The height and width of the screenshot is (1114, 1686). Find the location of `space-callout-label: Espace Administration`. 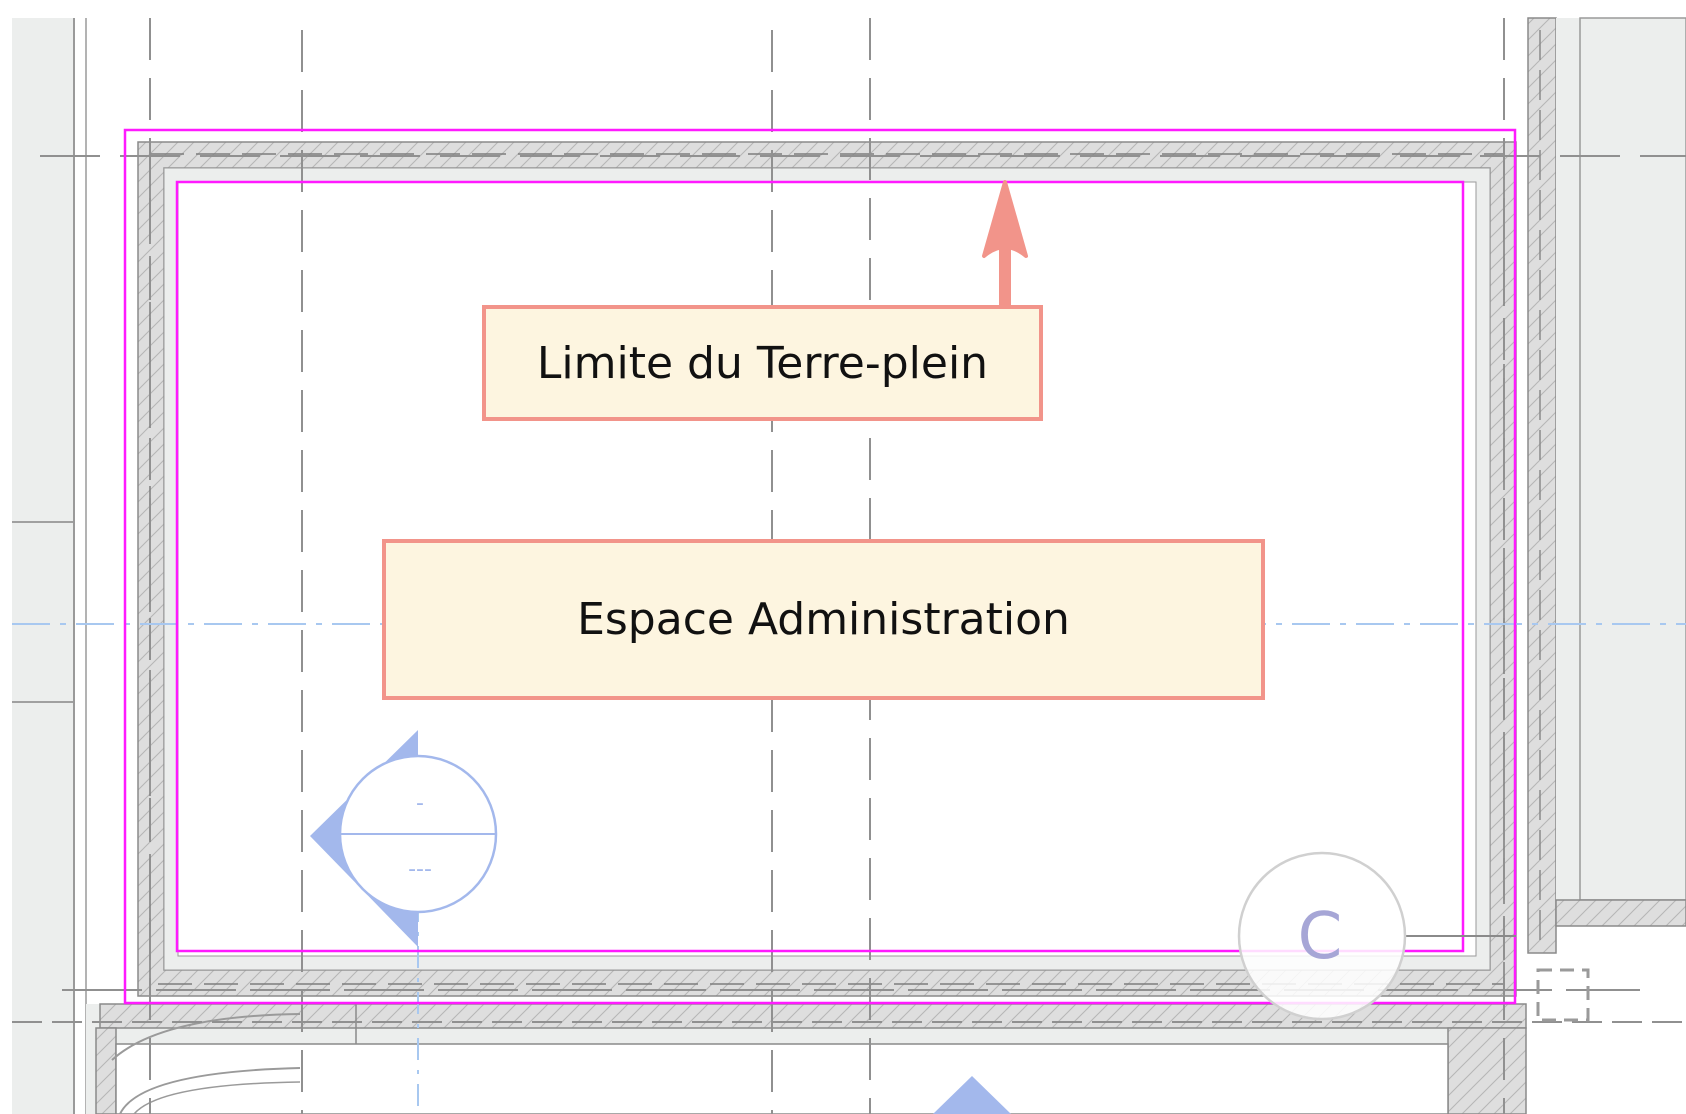

space-callout-label: Espace Administration is located at coordinates (823, 619).